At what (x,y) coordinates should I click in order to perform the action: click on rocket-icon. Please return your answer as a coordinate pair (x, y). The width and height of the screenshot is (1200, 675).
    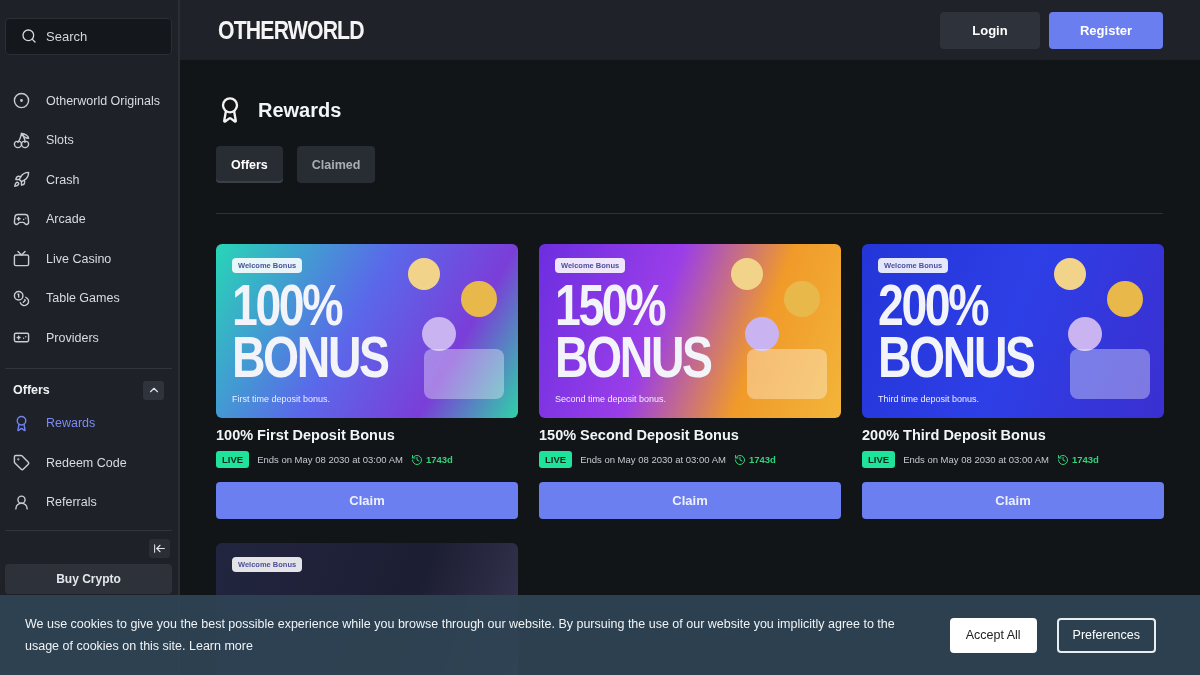
    Looking at the image, I should click on (21, 180).